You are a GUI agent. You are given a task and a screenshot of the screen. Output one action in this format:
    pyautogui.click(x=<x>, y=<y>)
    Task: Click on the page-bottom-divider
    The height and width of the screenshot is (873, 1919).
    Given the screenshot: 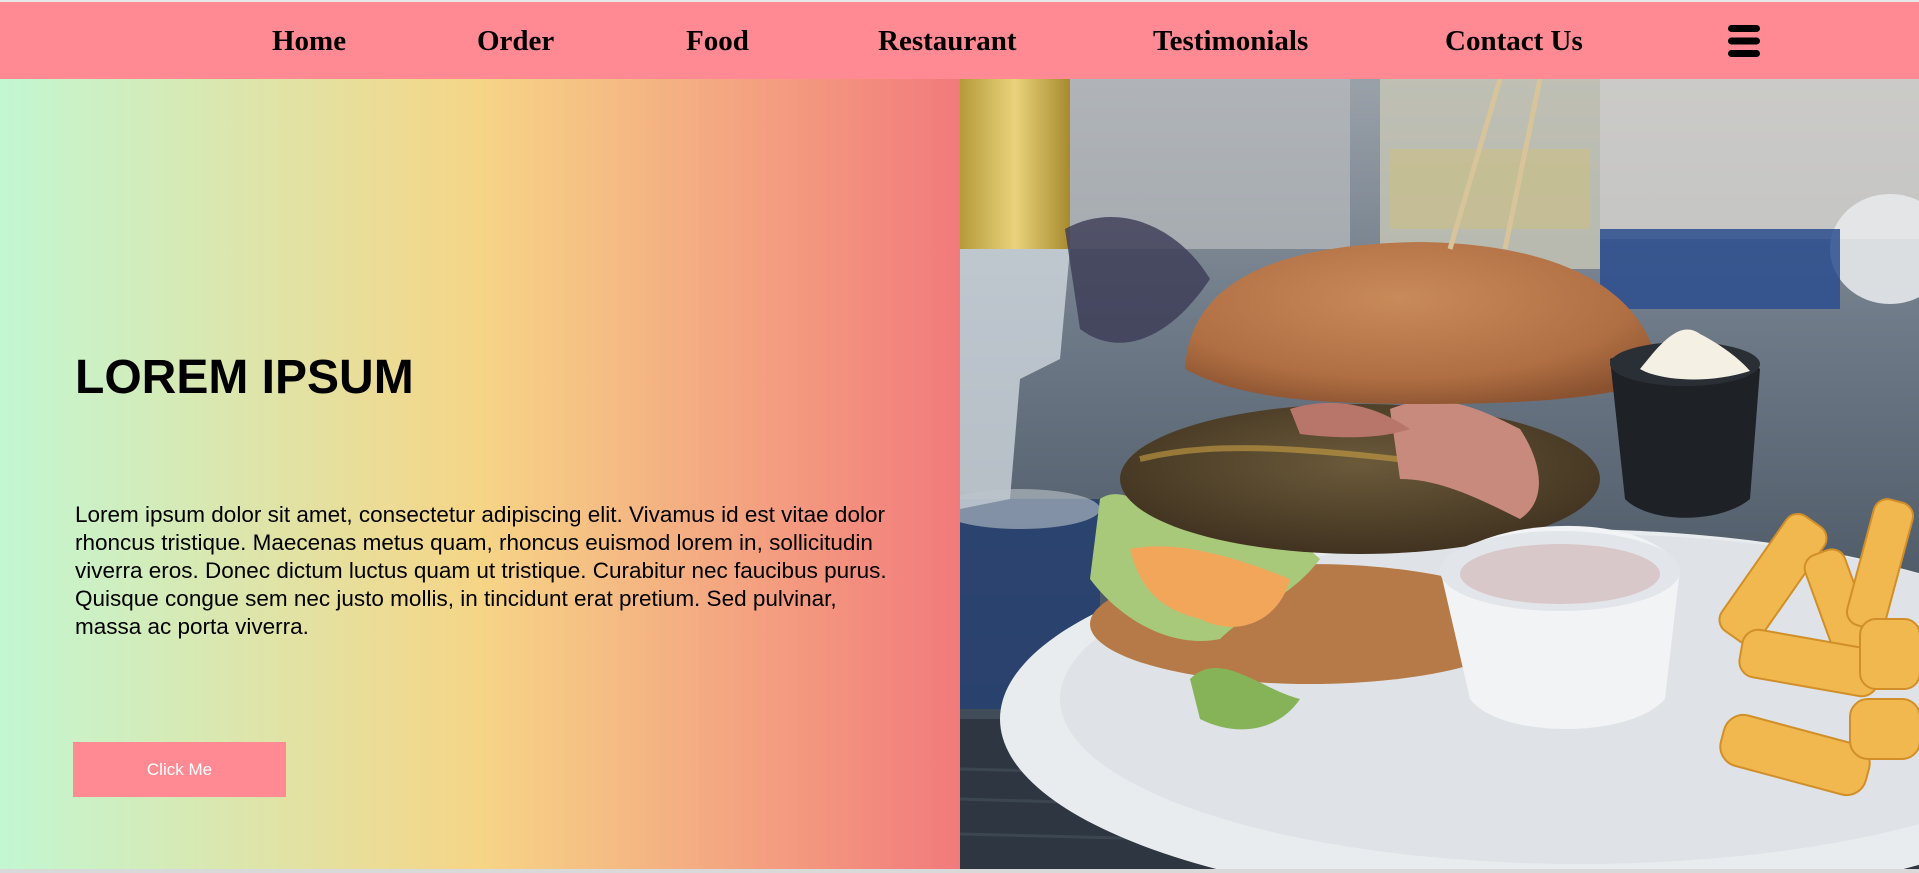 What is the action you would take?
    pyautogui.click(x=959, y=871)
    